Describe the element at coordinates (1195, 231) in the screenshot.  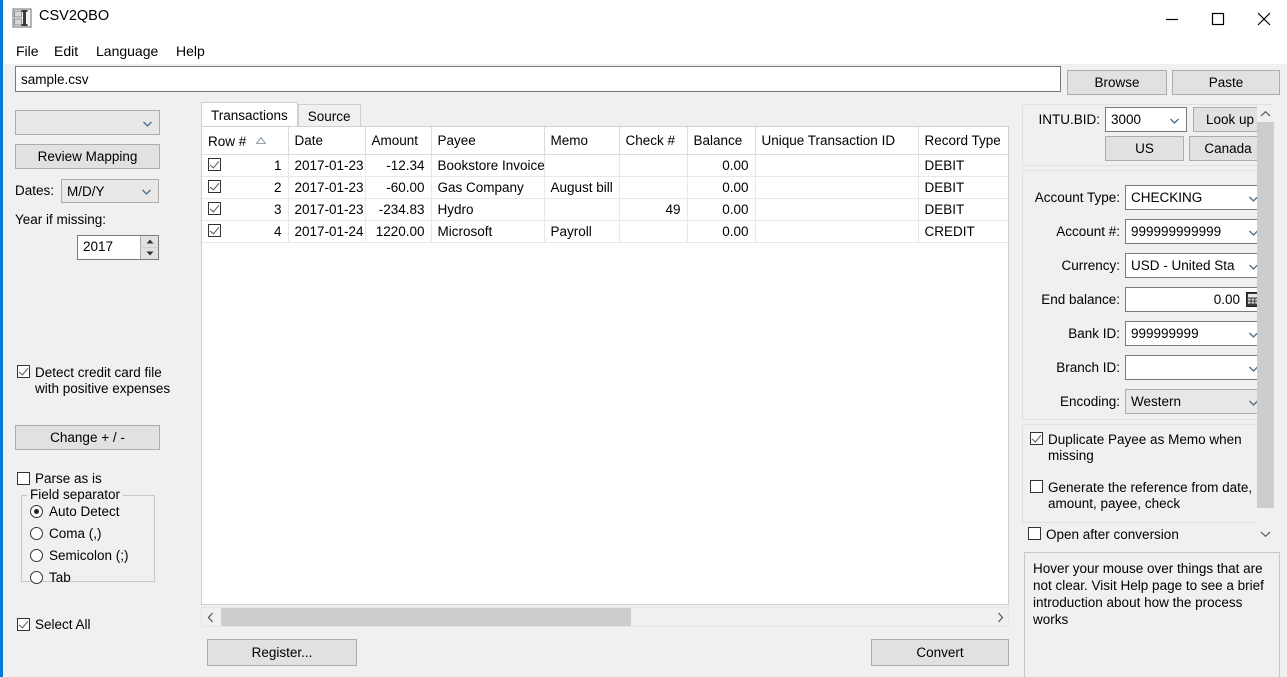
I see `account-number-combo: 999999999999` at that location.